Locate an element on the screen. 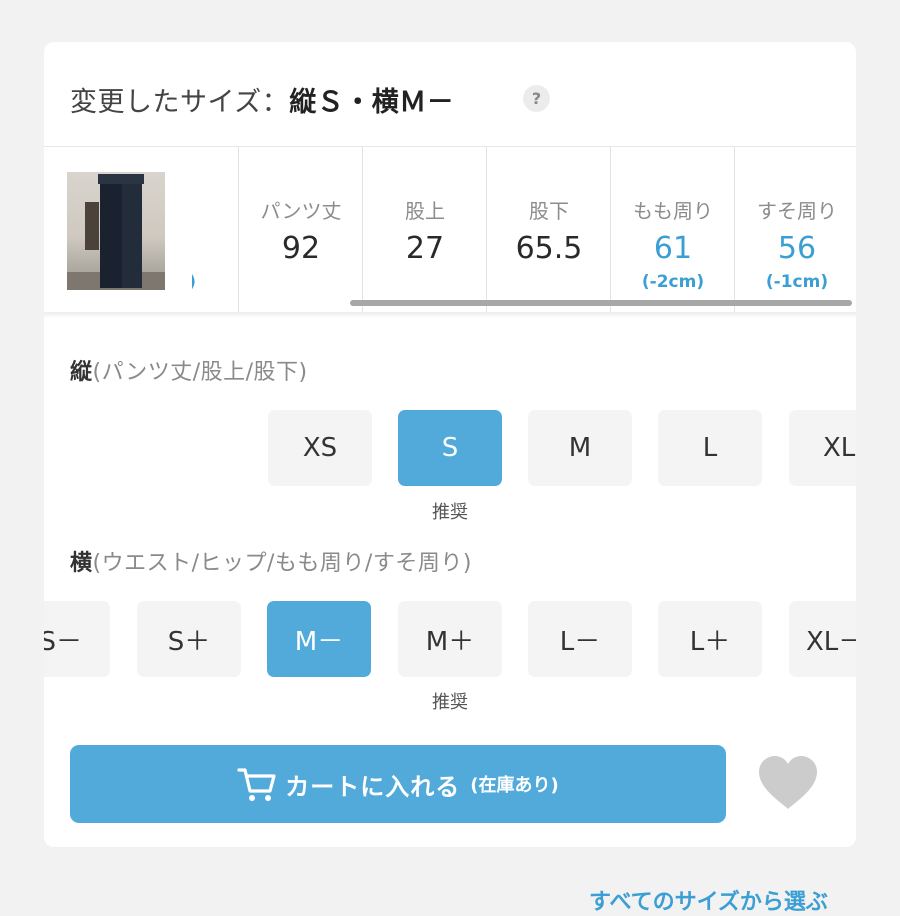 The width and height of the screenshot is (900, 916). cart-icon is located at coordinates (256, 784).